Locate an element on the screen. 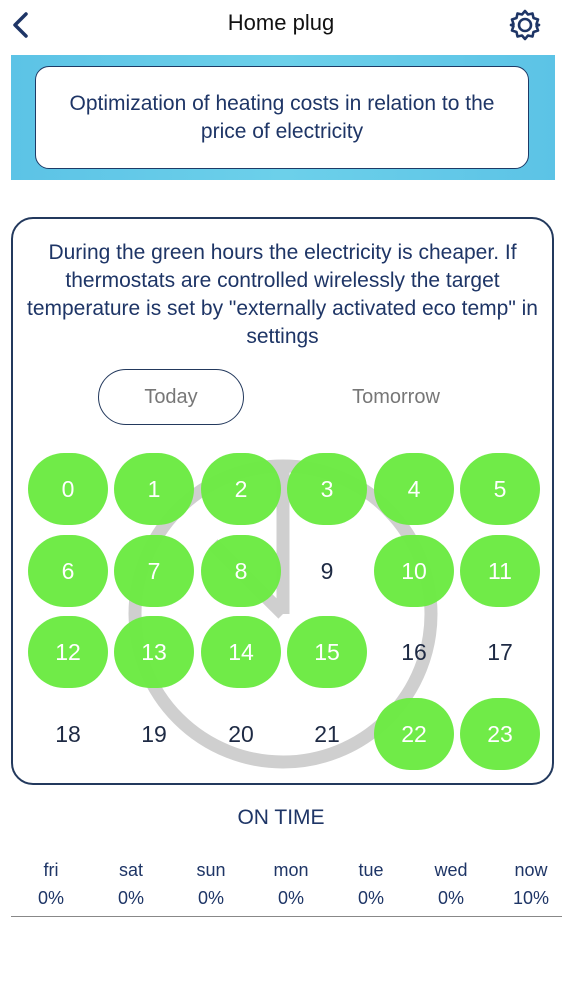 The height and width of the screenshot is (1000, 562). hour-cell-7: 7 is located at coordinates (154, 571).